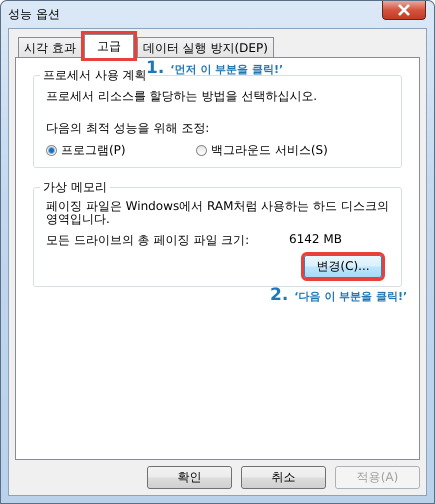 The width and height of the screenshot is (435, 504). I want to click on tab: 시각 효과, so click(50, 47).